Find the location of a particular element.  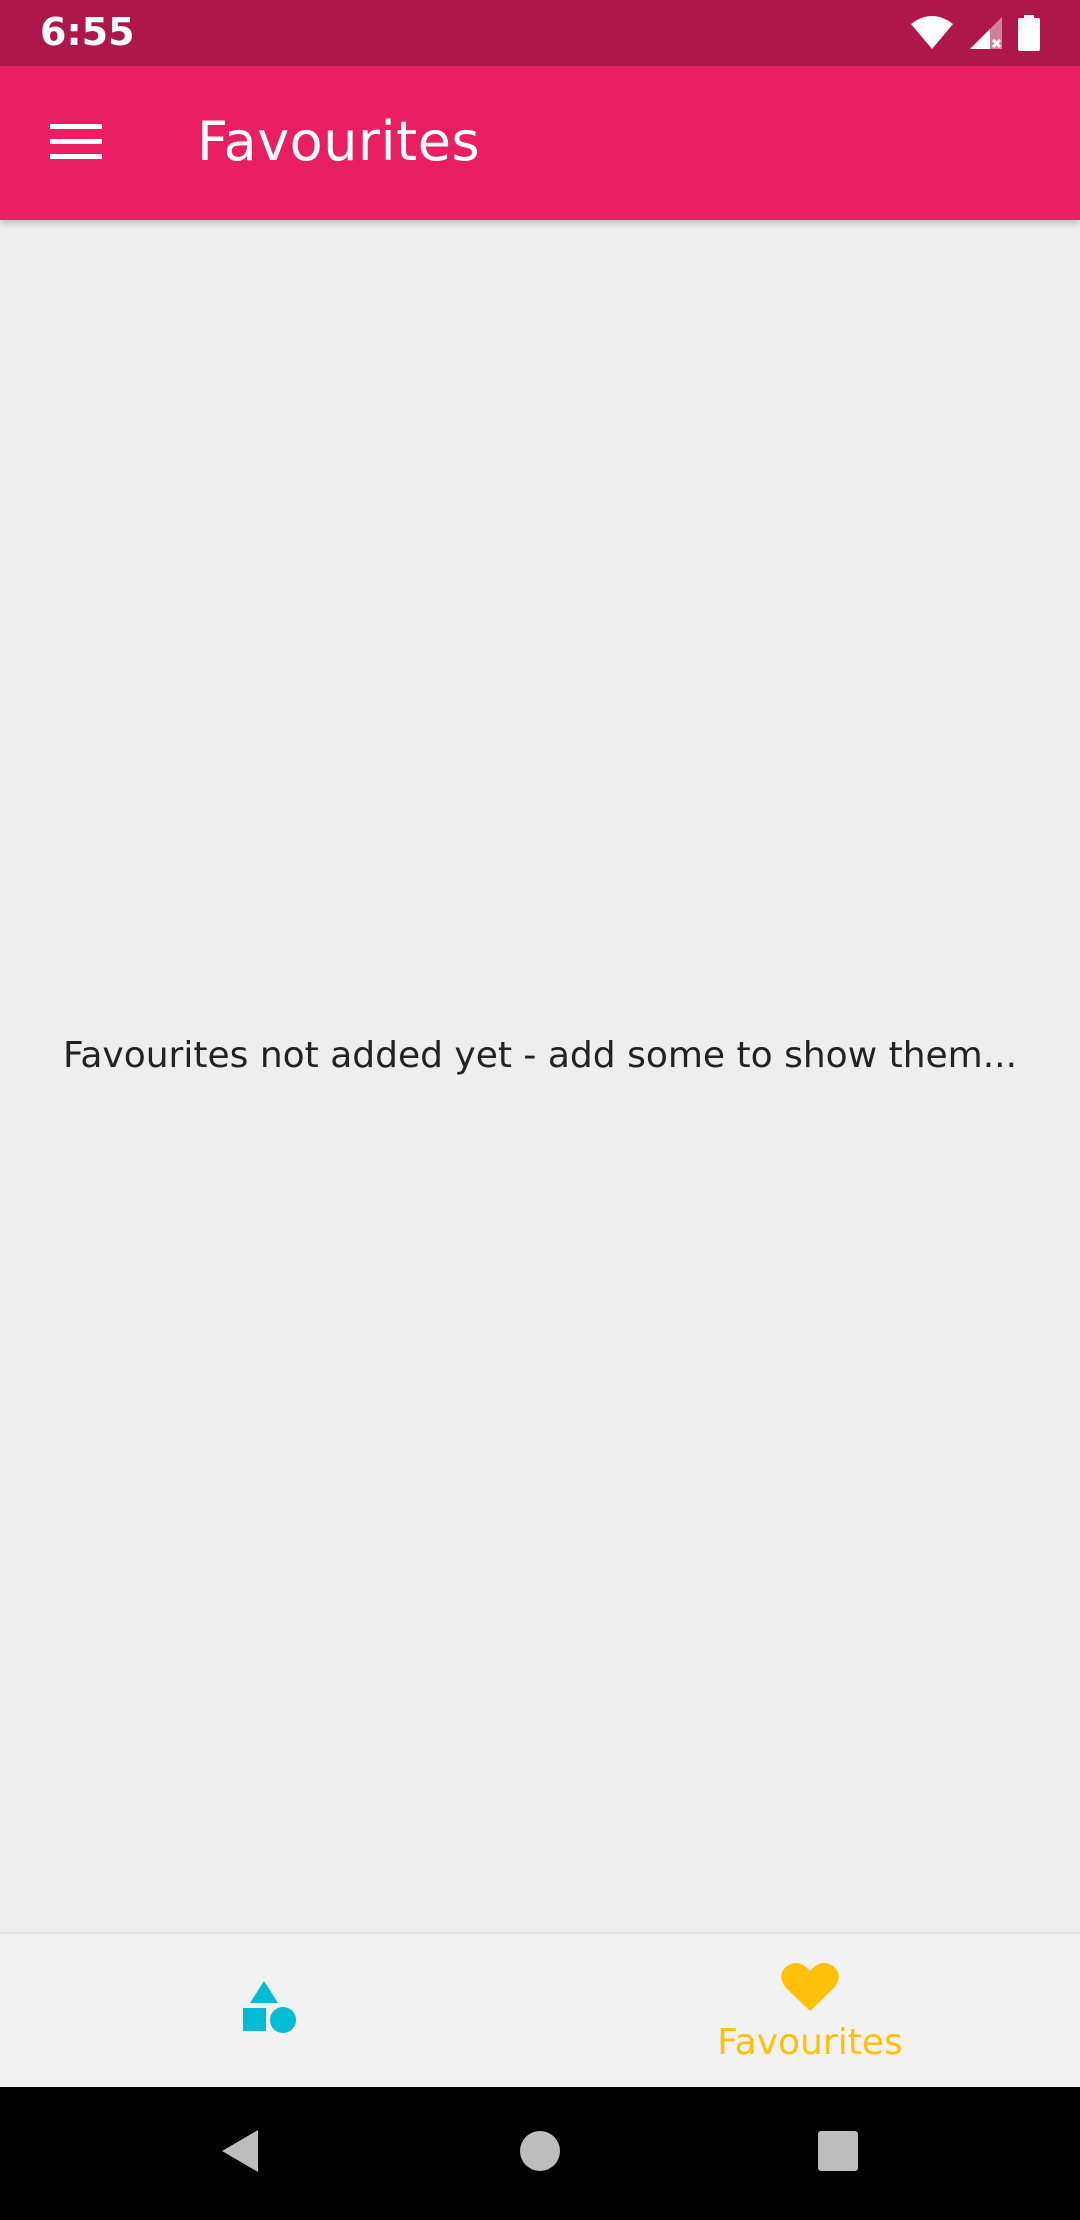

bottom-navigation: Favourites is located at coordinates (540, 2009).